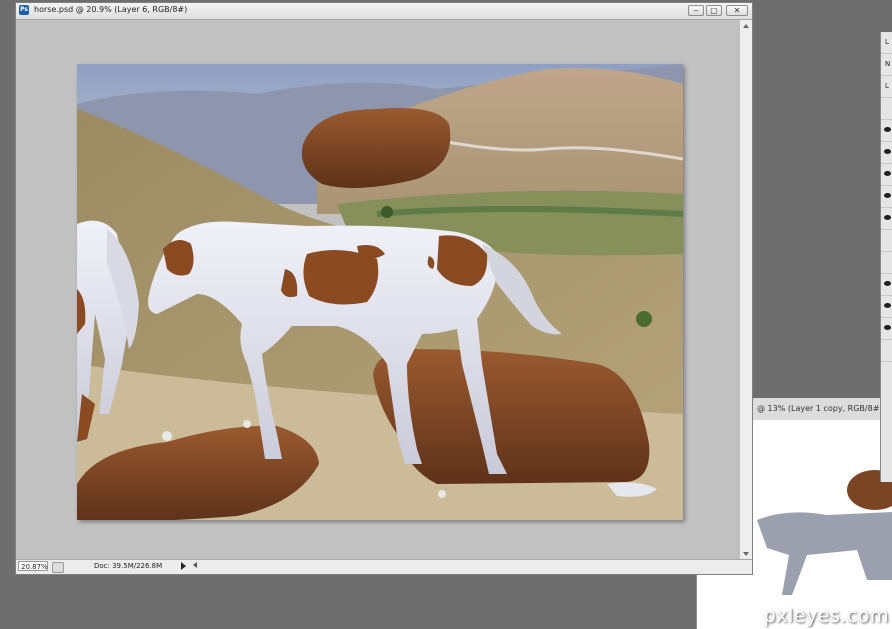 The image size is (892, 629). What do you see at coordinates (824, 553) in the screenshot?
I see `gray-horse-shape` at bounding box center [824, 553].